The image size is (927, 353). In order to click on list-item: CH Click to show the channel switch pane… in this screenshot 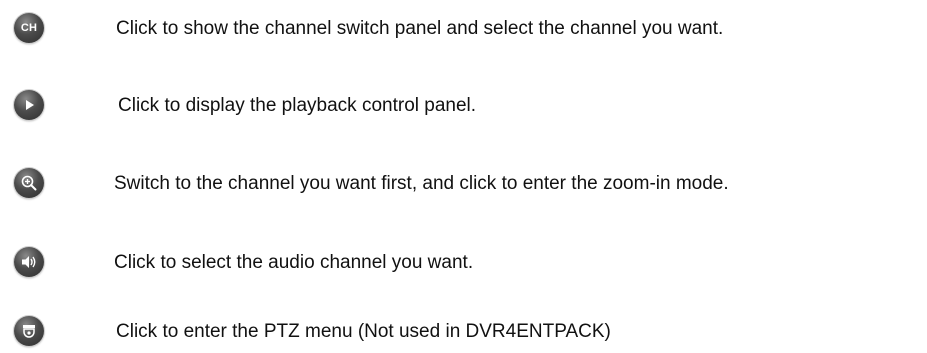, I will do `click(463, 28)`.